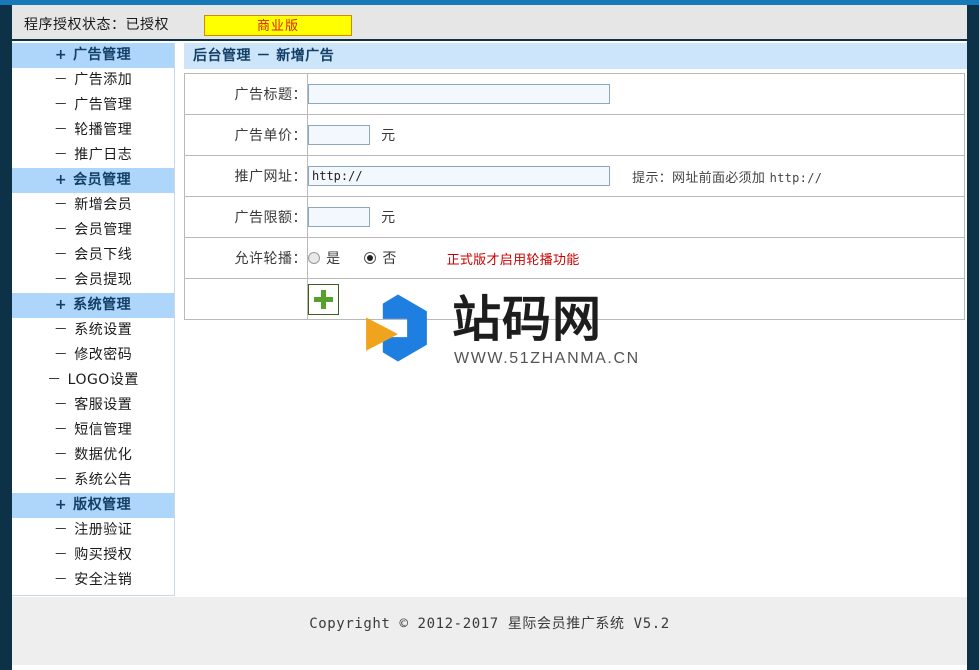 The image size is (979, 670). Describe the element at coordinates (278, 25) in the screenshot. I see `license-edition-badge: 商业版` at that location.